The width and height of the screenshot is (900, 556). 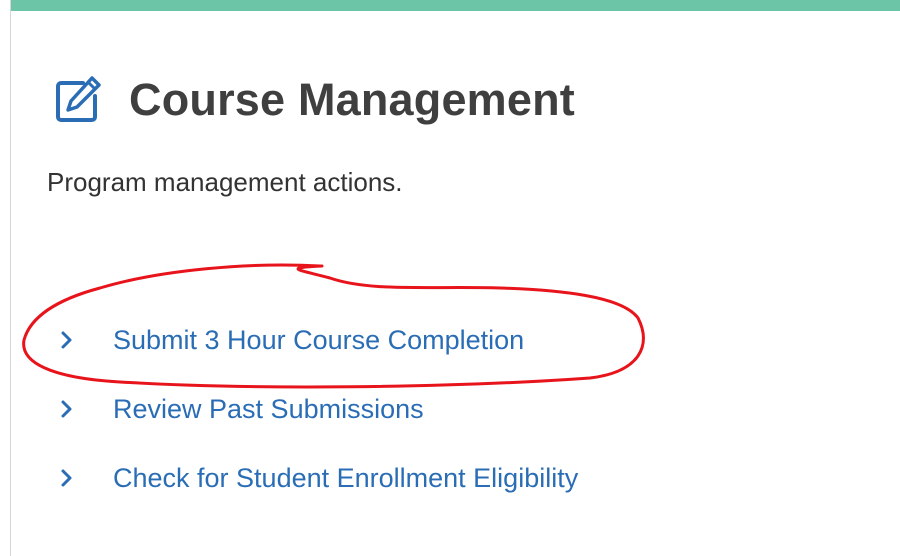 What do you see at coordinates (455, 5) in the screenshot?
I see `card-accent-bar` at bounding box center [455, 5].